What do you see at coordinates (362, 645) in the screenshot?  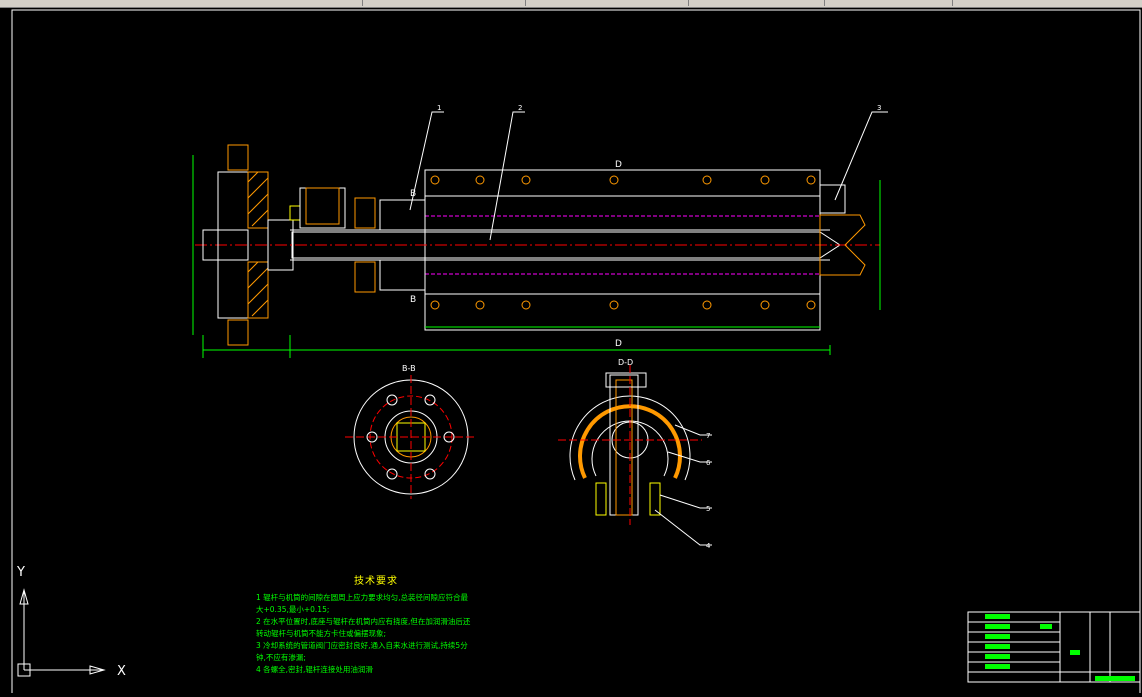 I see `tech-line: 3 冷却系统的管道阀门应密封良好,通入自来水进行测试,持续5分` at bounding box center [362, 645].